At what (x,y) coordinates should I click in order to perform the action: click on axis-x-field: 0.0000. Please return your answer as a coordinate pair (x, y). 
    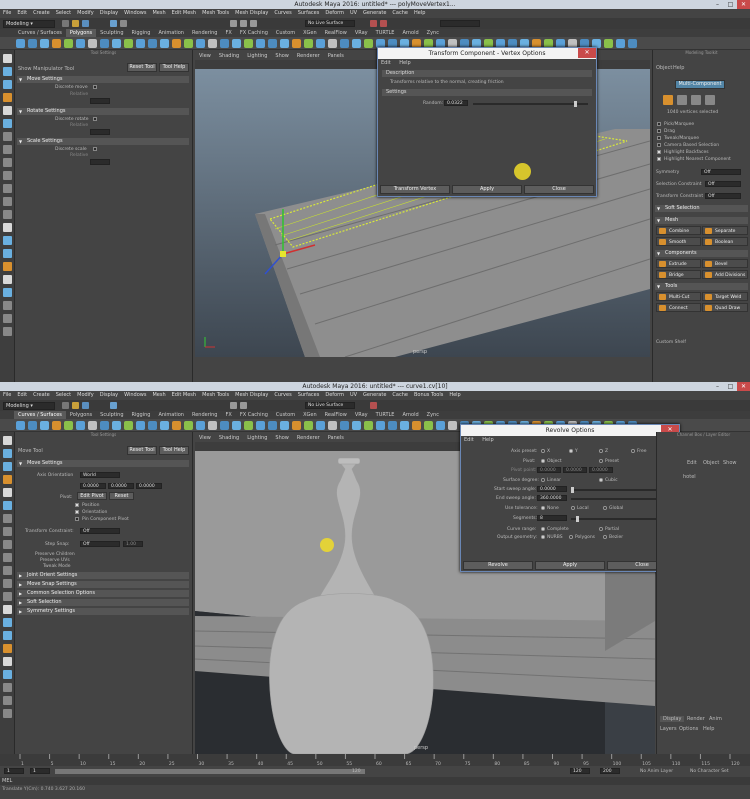
    Looking at the image, I should click on (93, 486).